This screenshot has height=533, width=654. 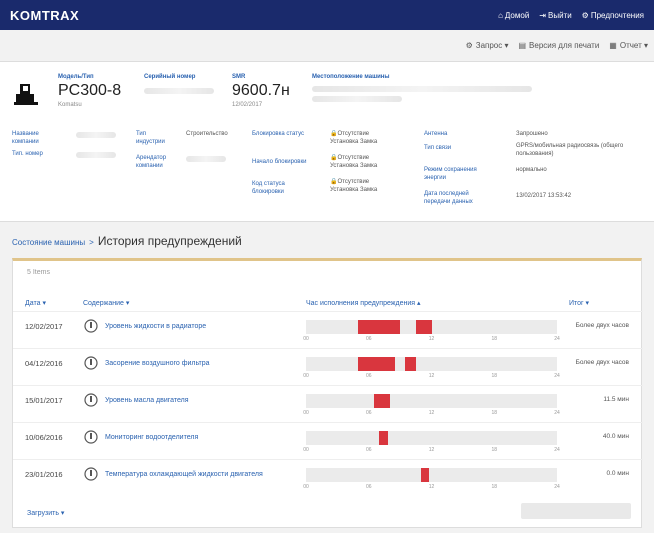 I want to click on row-date: 10/06/2016, so click(x=44, y=437).